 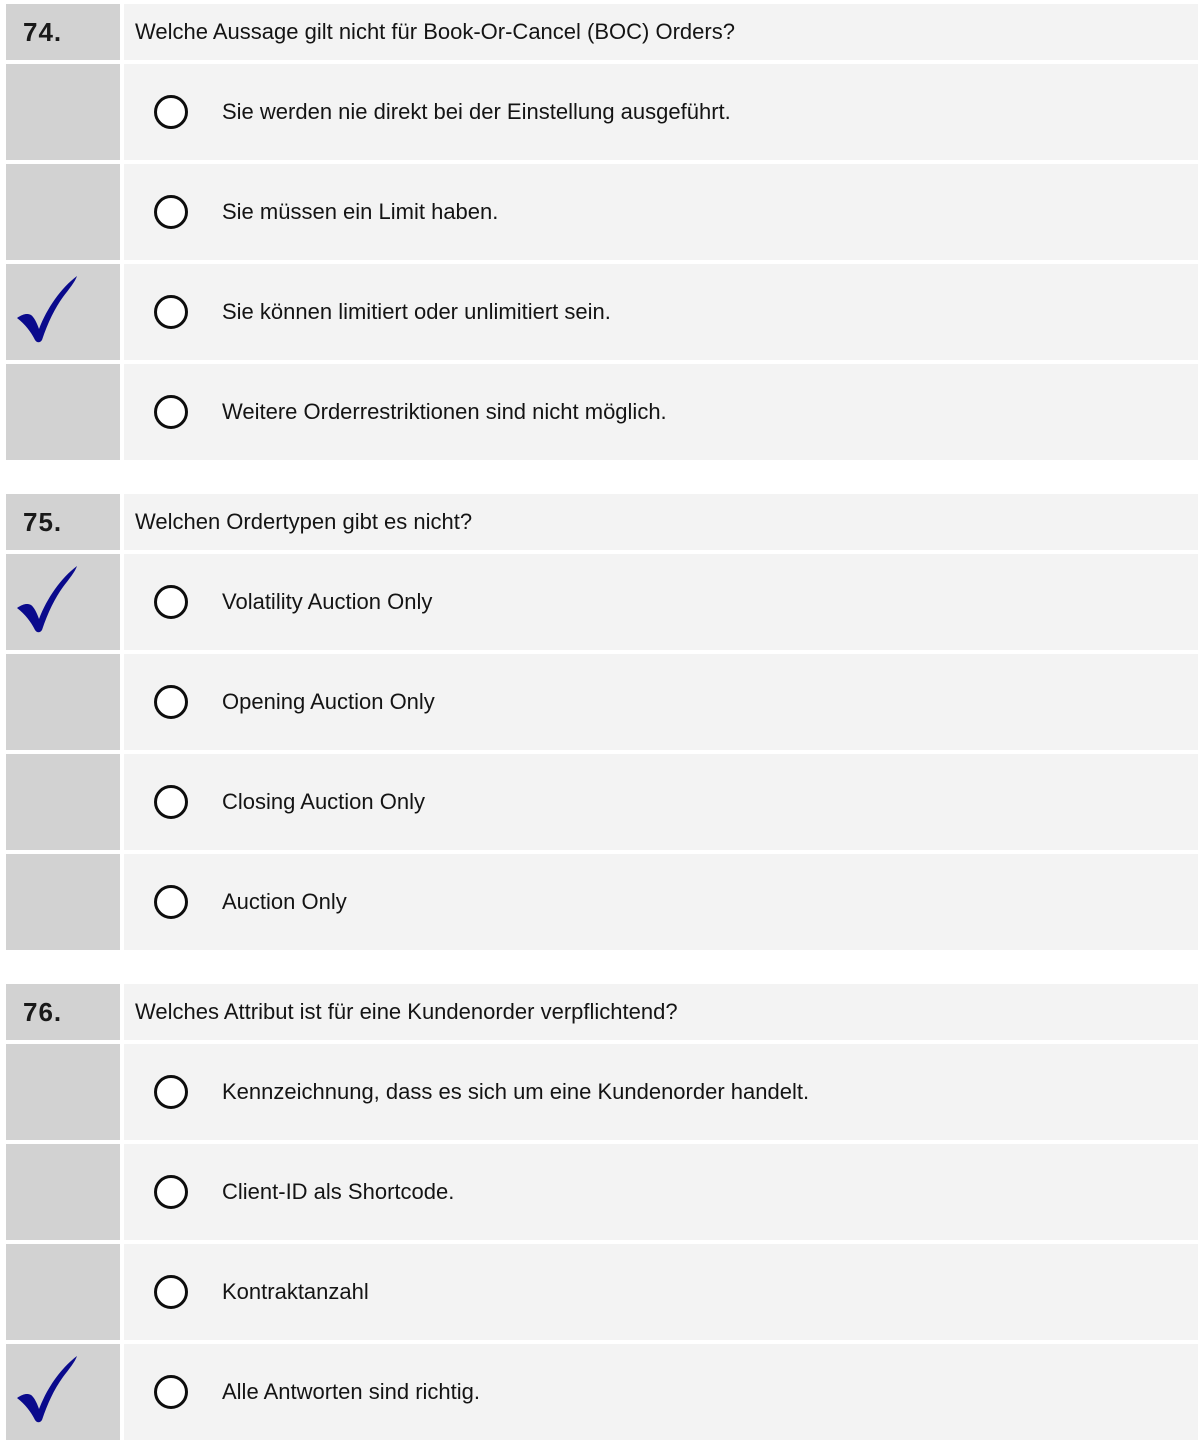 What do you see at coordinates (63, 32) in the screenshot?
I see `question-number: 74.` at bounding box center [63, 32].